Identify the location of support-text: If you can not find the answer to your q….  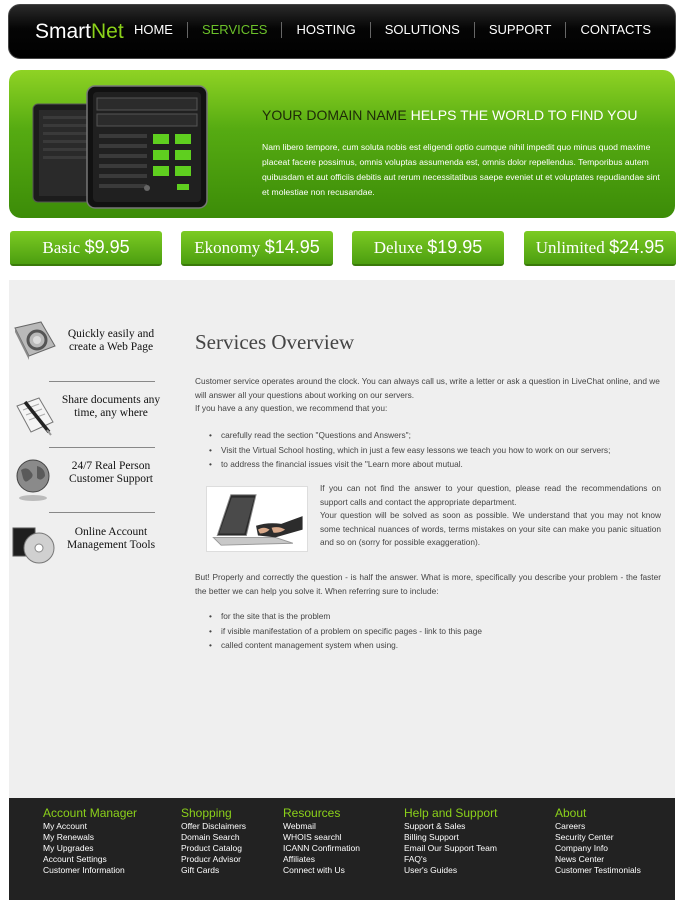
(490, 495).